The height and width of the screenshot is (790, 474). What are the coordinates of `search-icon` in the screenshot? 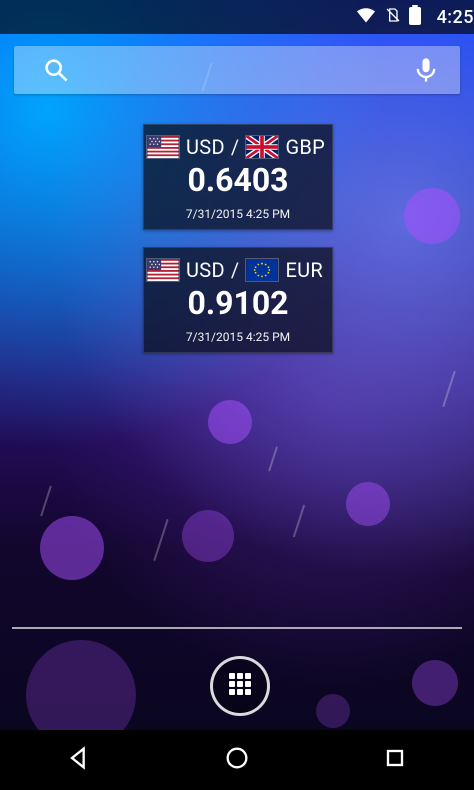 It's located at (56, 70).